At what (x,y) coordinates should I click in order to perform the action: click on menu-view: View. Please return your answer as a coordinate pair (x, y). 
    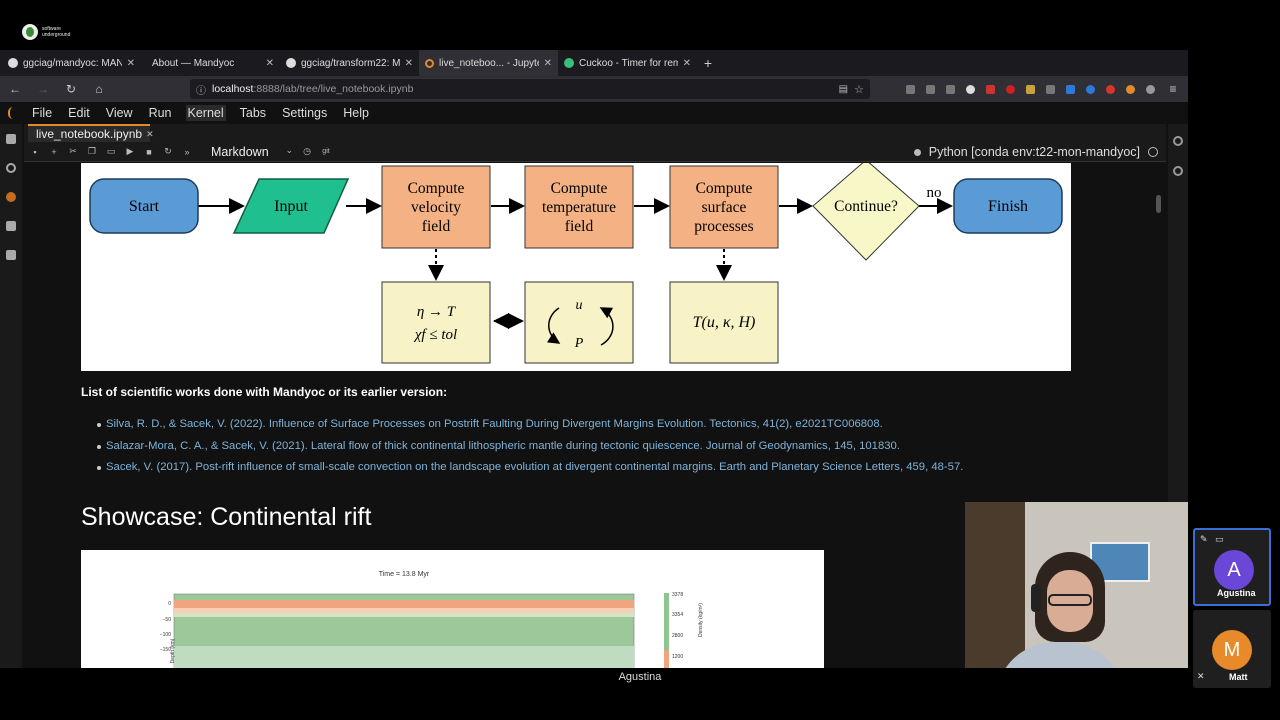
    Looking at the image, I should click on (119, 113).